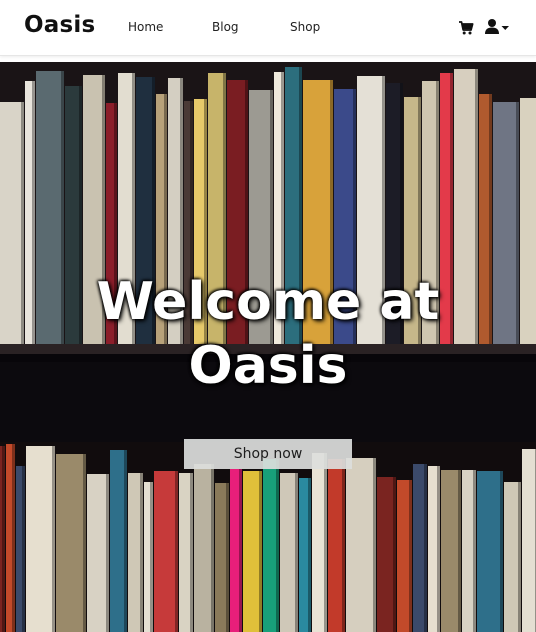 This screenshot has height=632, width=536. I want to click on user-menu-toggle, so click(497, 27).